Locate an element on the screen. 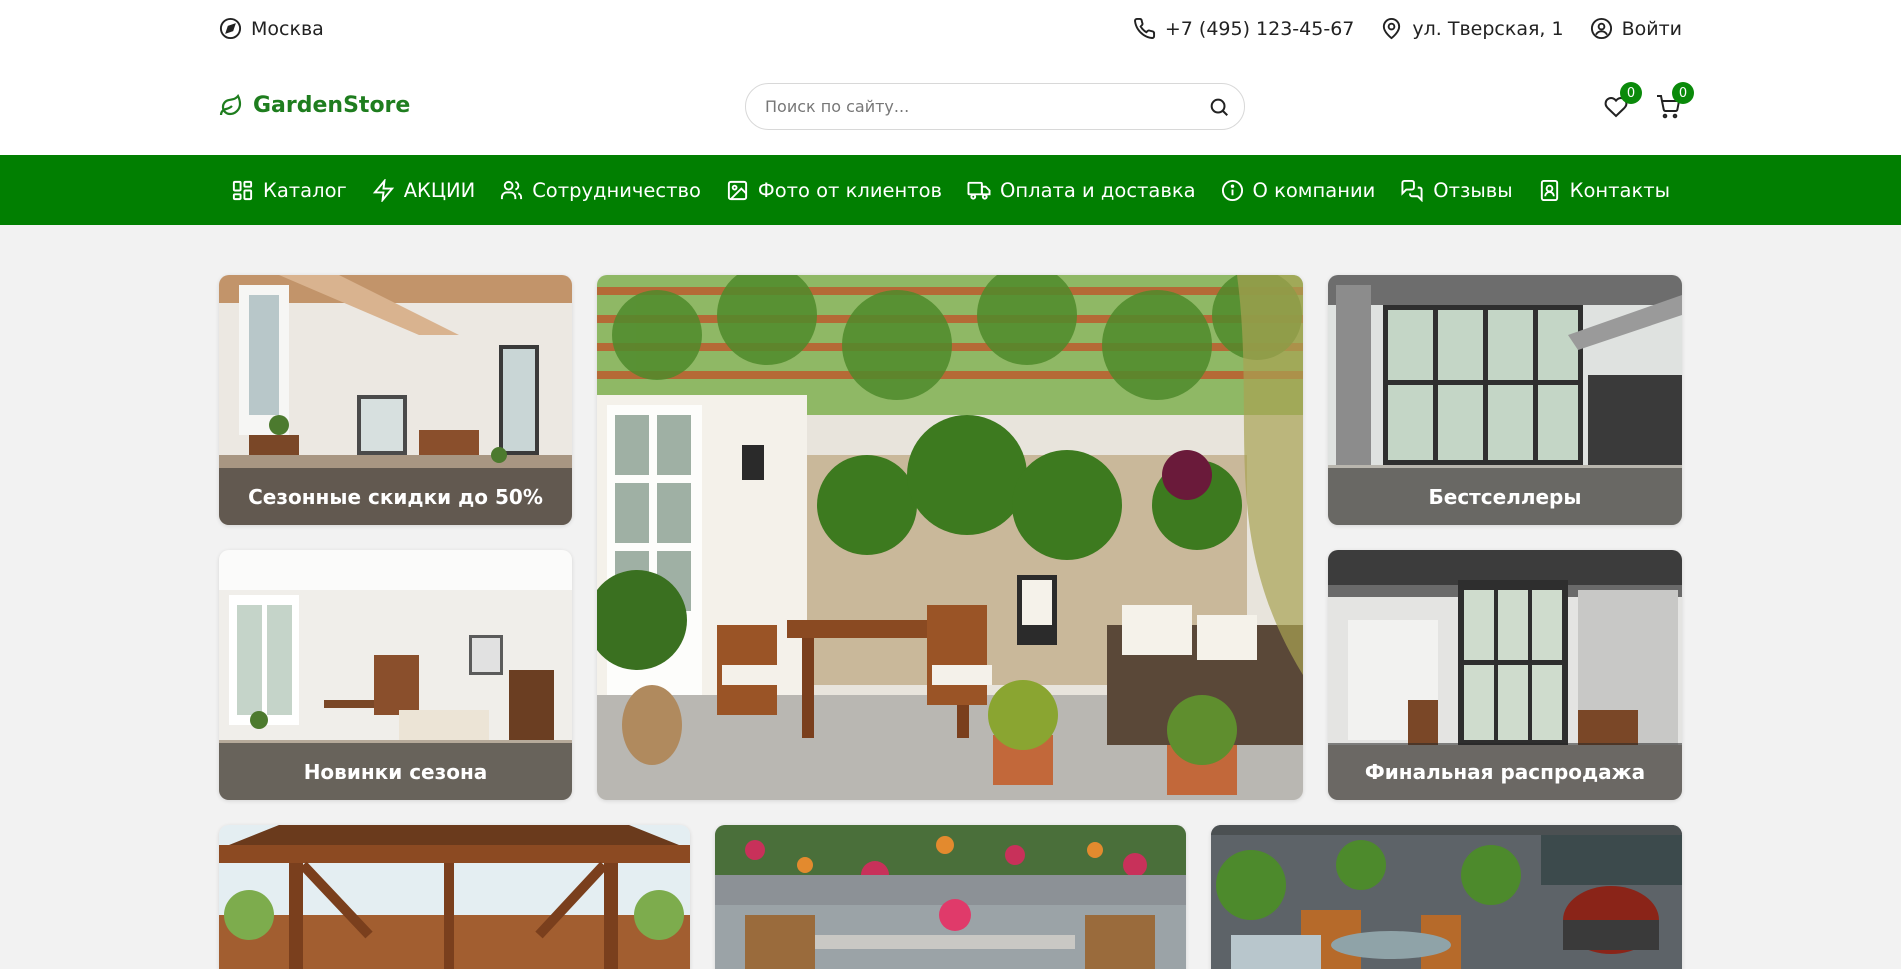  nav-item-label: Отзывы is located at coordinates (1473, 190).